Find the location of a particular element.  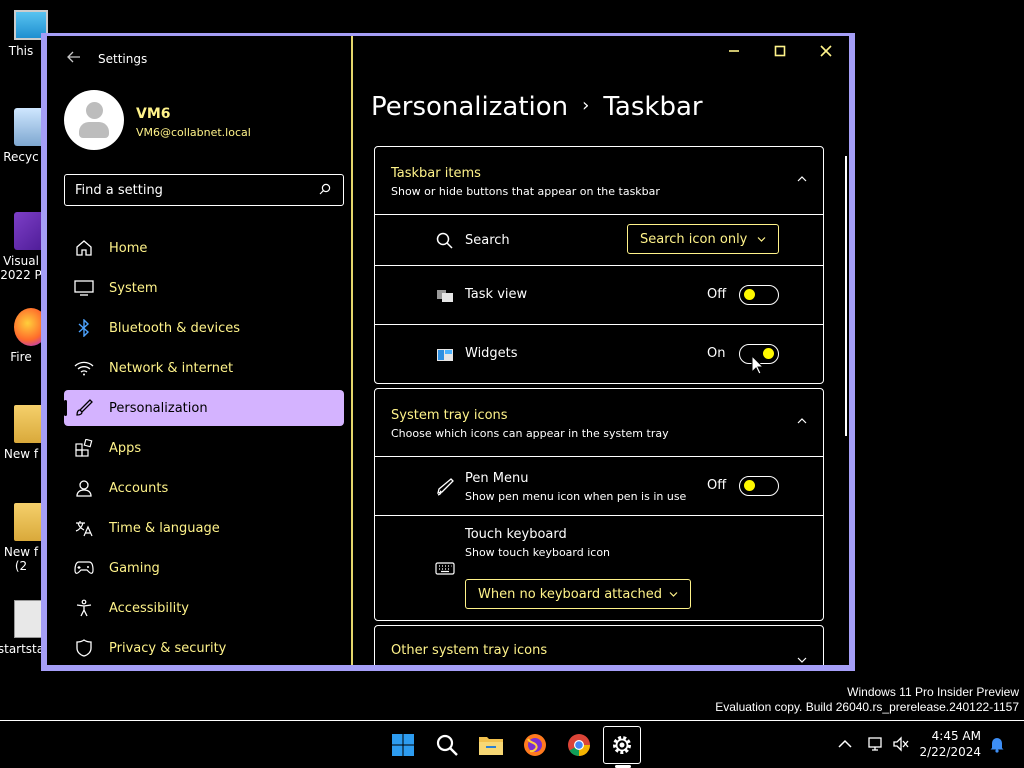

dropdown-value: When no keyboard attached is located at coordinates (570, 594).